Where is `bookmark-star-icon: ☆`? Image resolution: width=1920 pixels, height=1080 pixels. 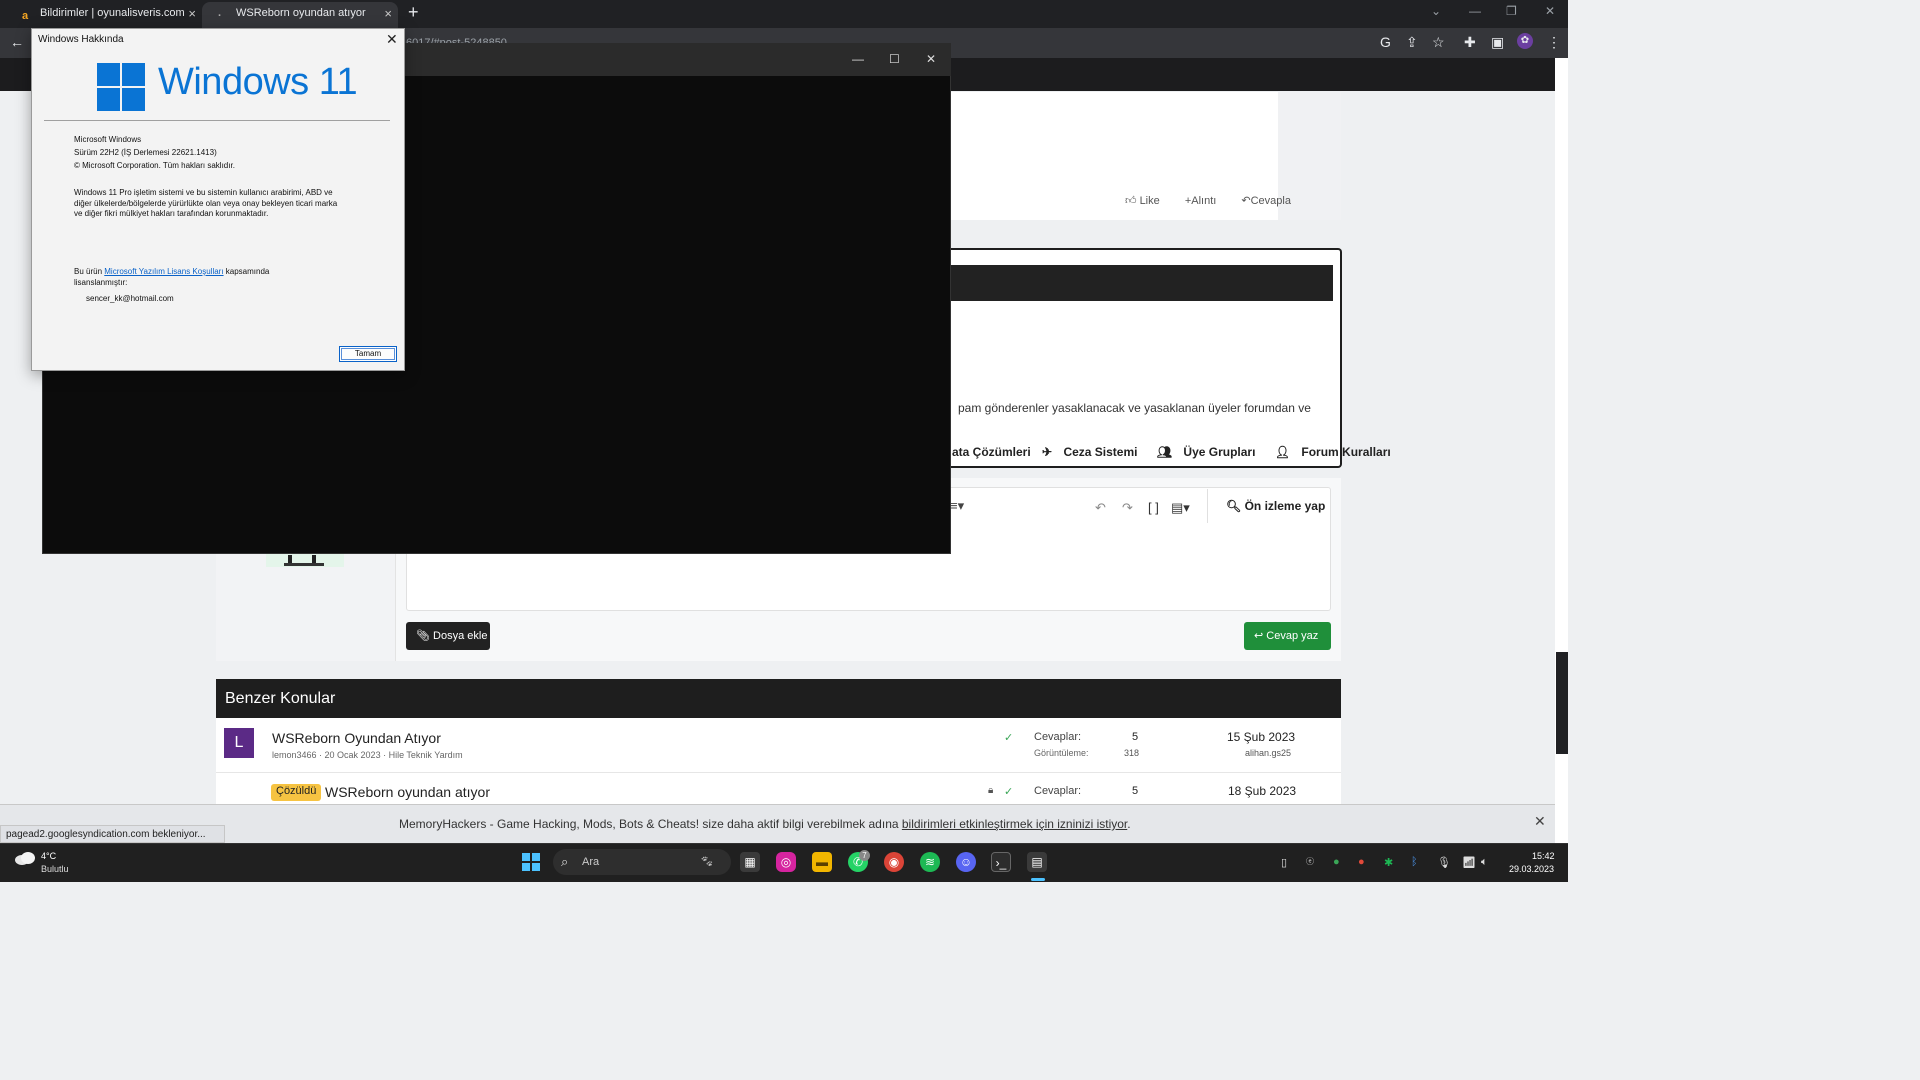 bookmark-star-icon: ☆ is located at coordinates (1438, 42).